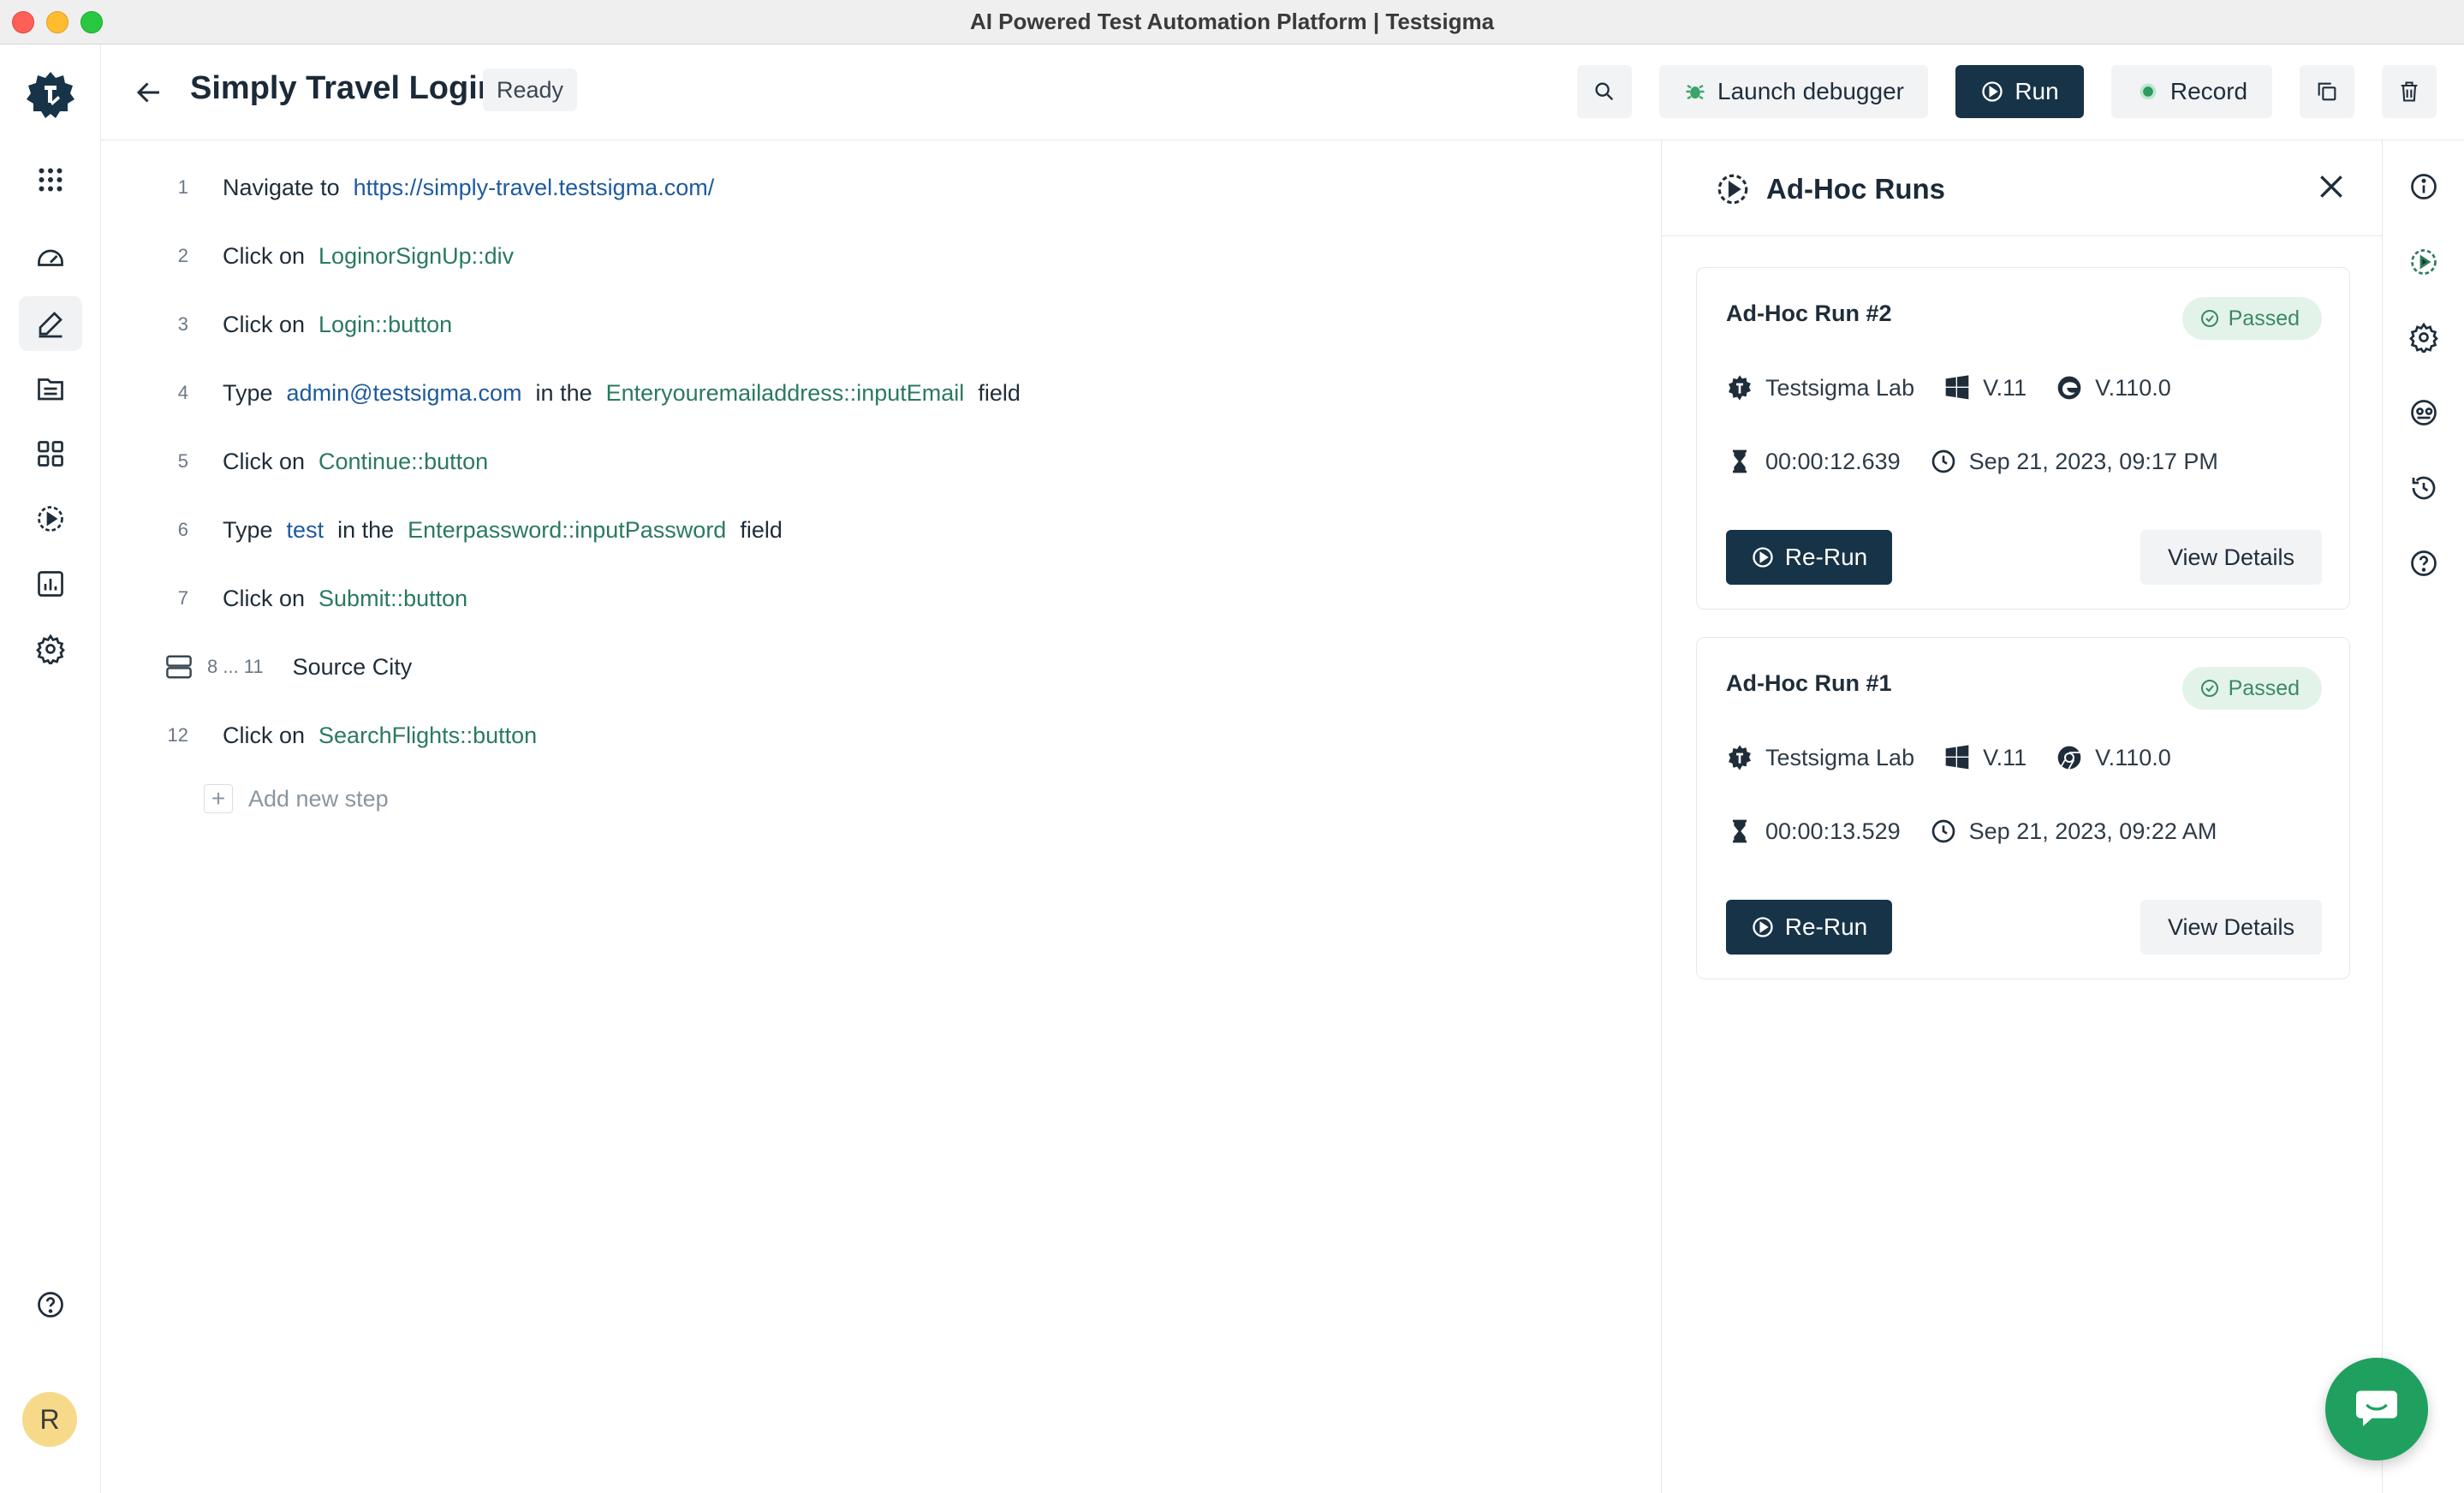  I want to click on modules-icon, so click(50, 453).